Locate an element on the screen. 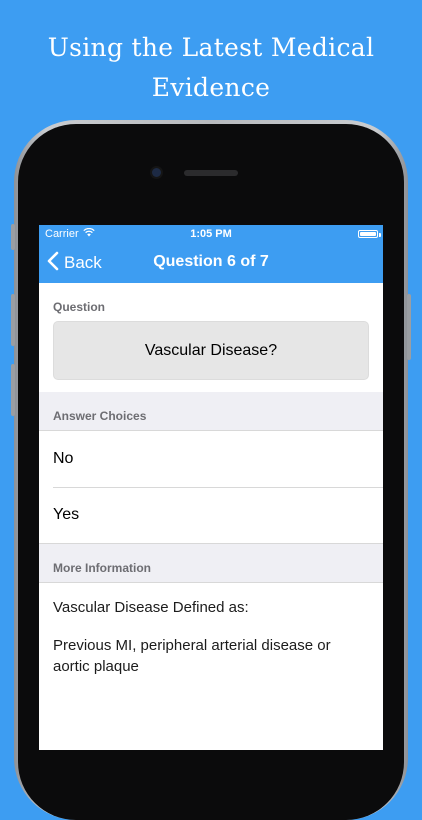  navigation-bar: Back Question 6 of 7 is located at coordinates (211, 263).